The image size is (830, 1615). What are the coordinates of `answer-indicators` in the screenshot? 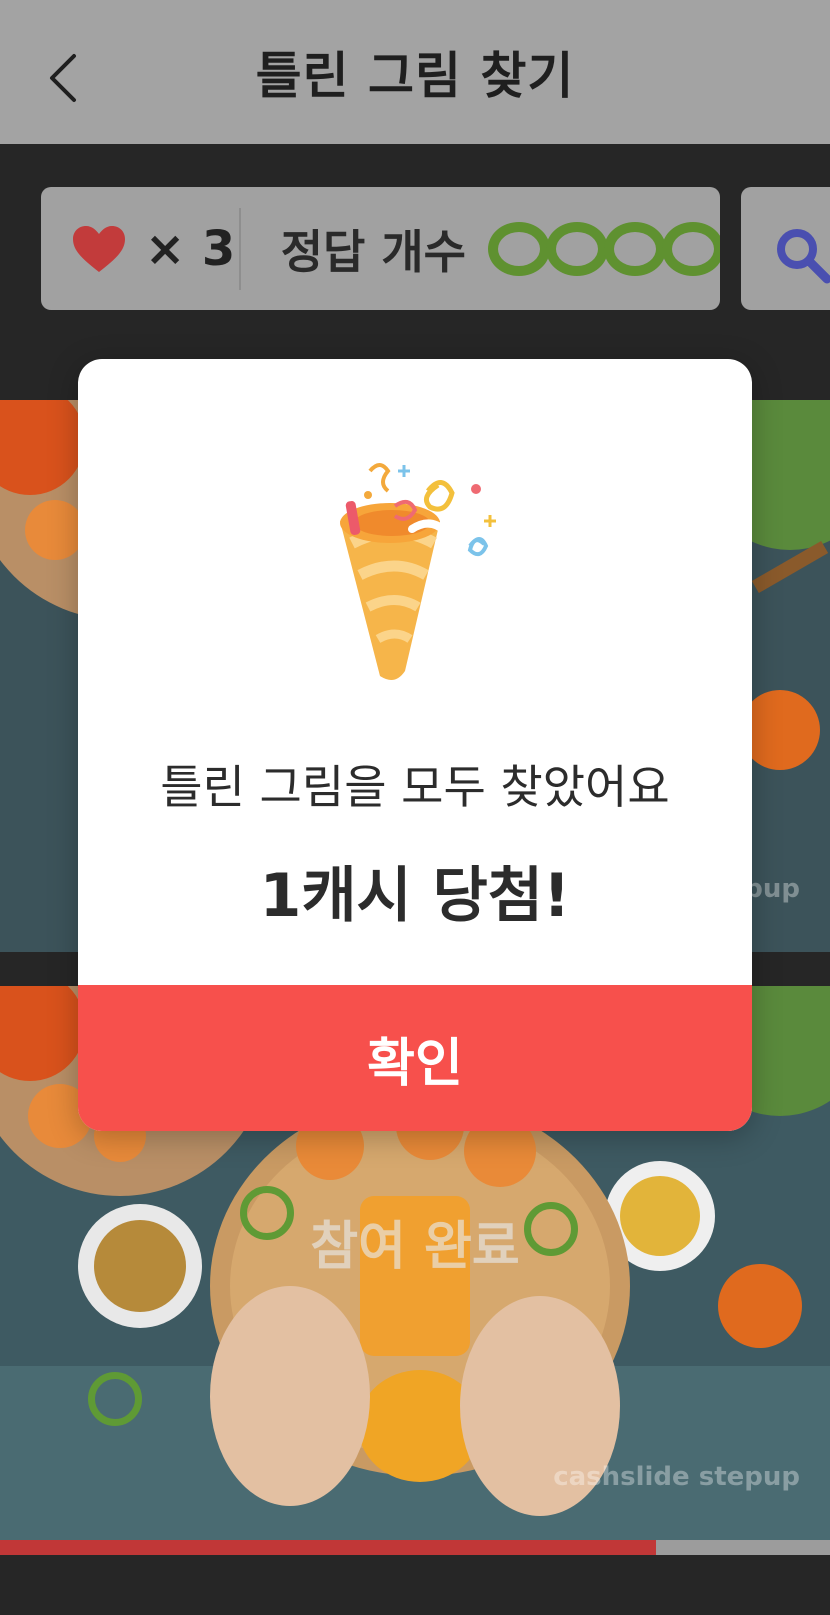 It's located at (604, 248).